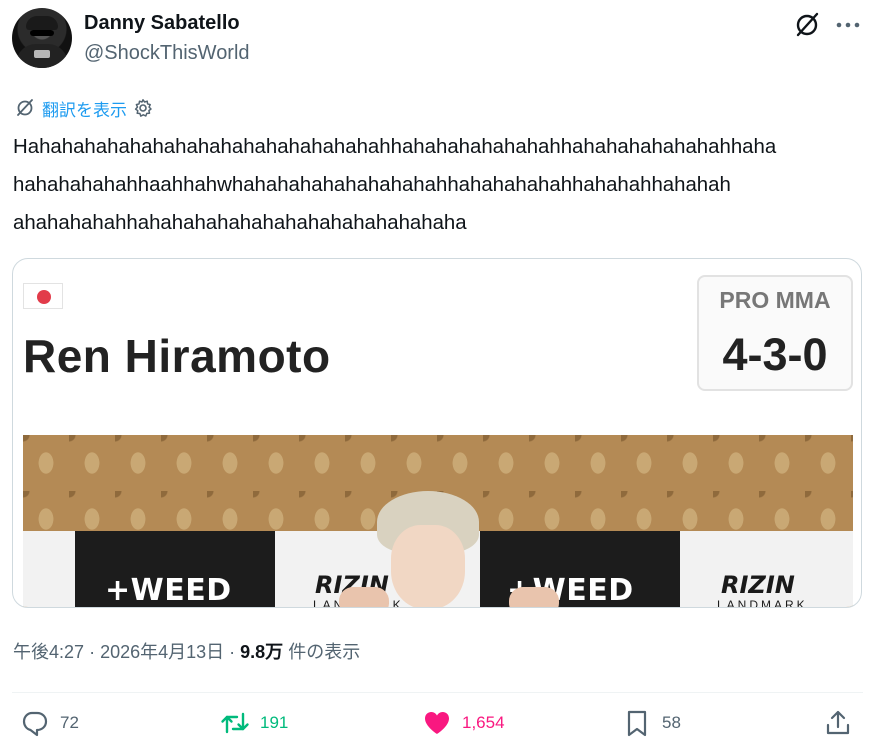 The image size is (875, 748). What do you see at coordinates (162, 23) in the screenshot?
I see `display-name: Danny Sabatello` at bounding box center [162, 23].